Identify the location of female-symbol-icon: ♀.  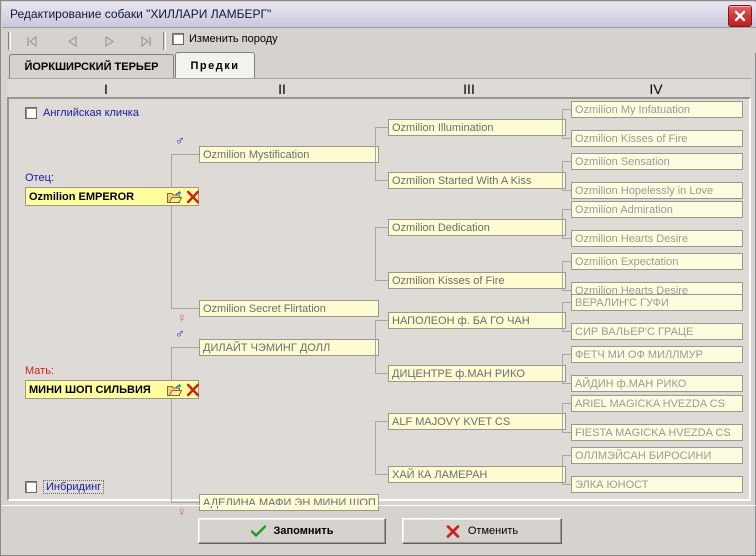
(182, 317).